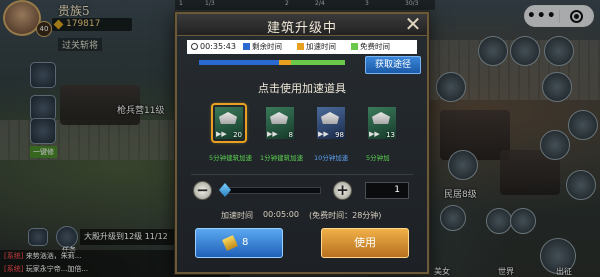 This screenshot has width=600, height=277. Describe the element at coordinates (237, 215) in the screenshot. I see `speed-label: 加速时间` at that location.